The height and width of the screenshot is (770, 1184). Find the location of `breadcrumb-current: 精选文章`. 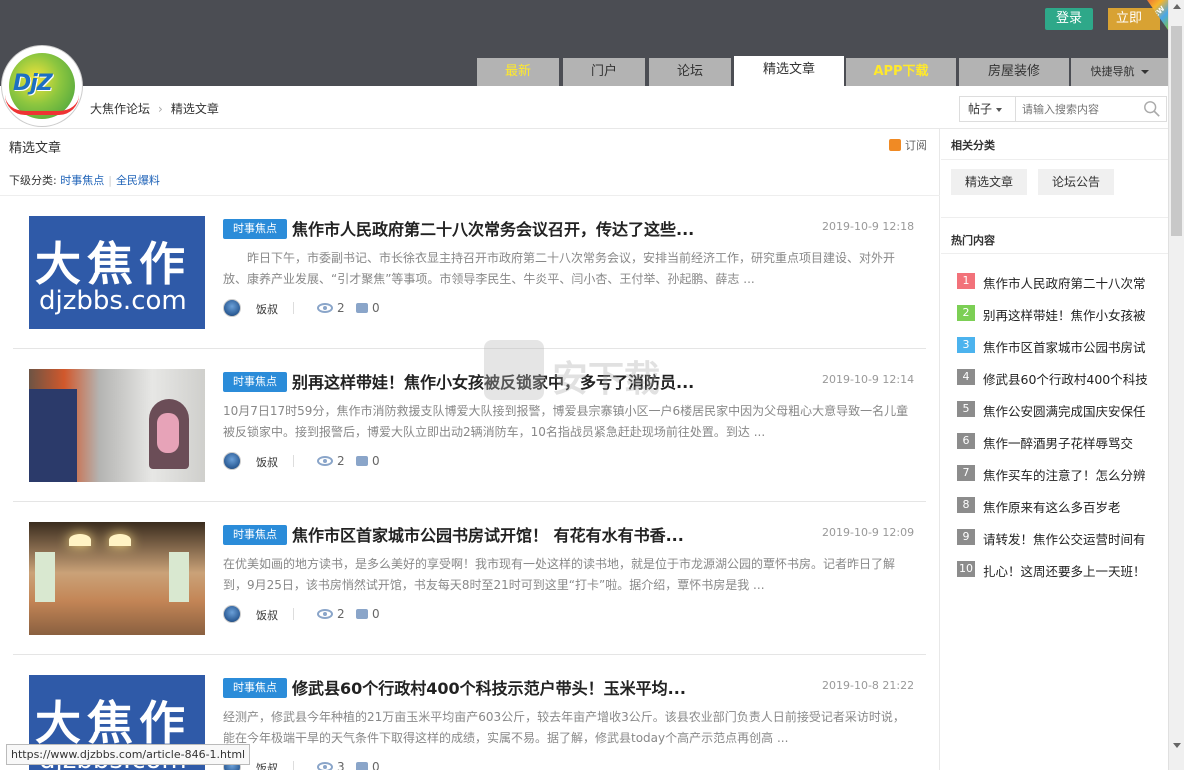

breadcrumb-current: 精选文章 is located at coordinates (195, 109).